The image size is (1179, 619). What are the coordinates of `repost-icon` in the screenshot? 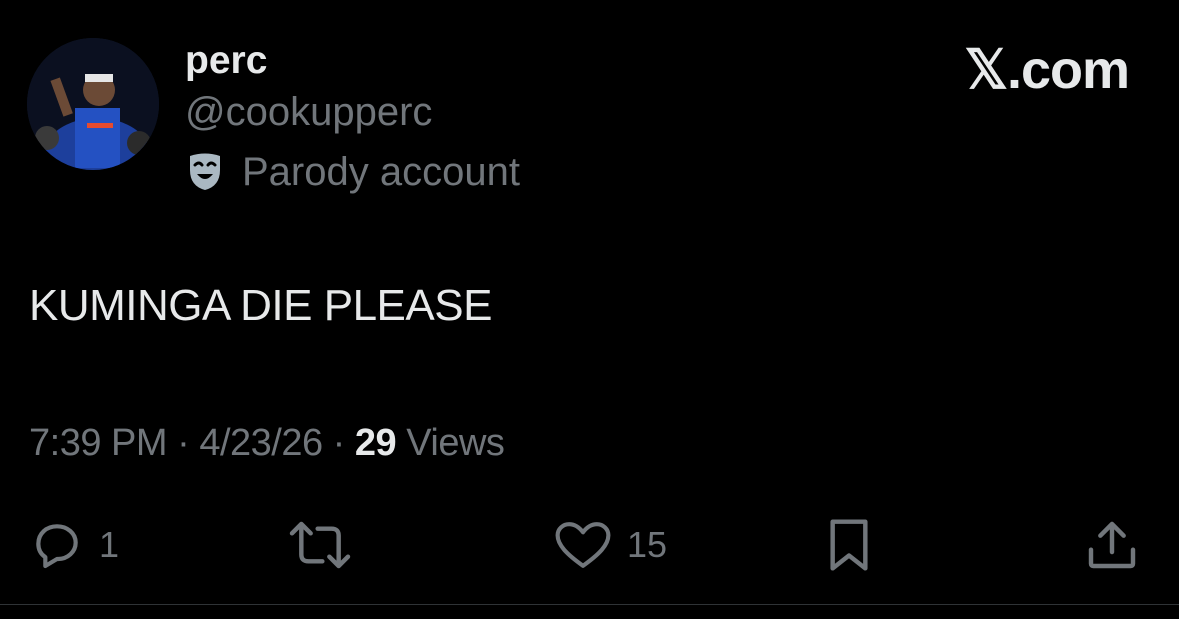 It's located at (320, 545).